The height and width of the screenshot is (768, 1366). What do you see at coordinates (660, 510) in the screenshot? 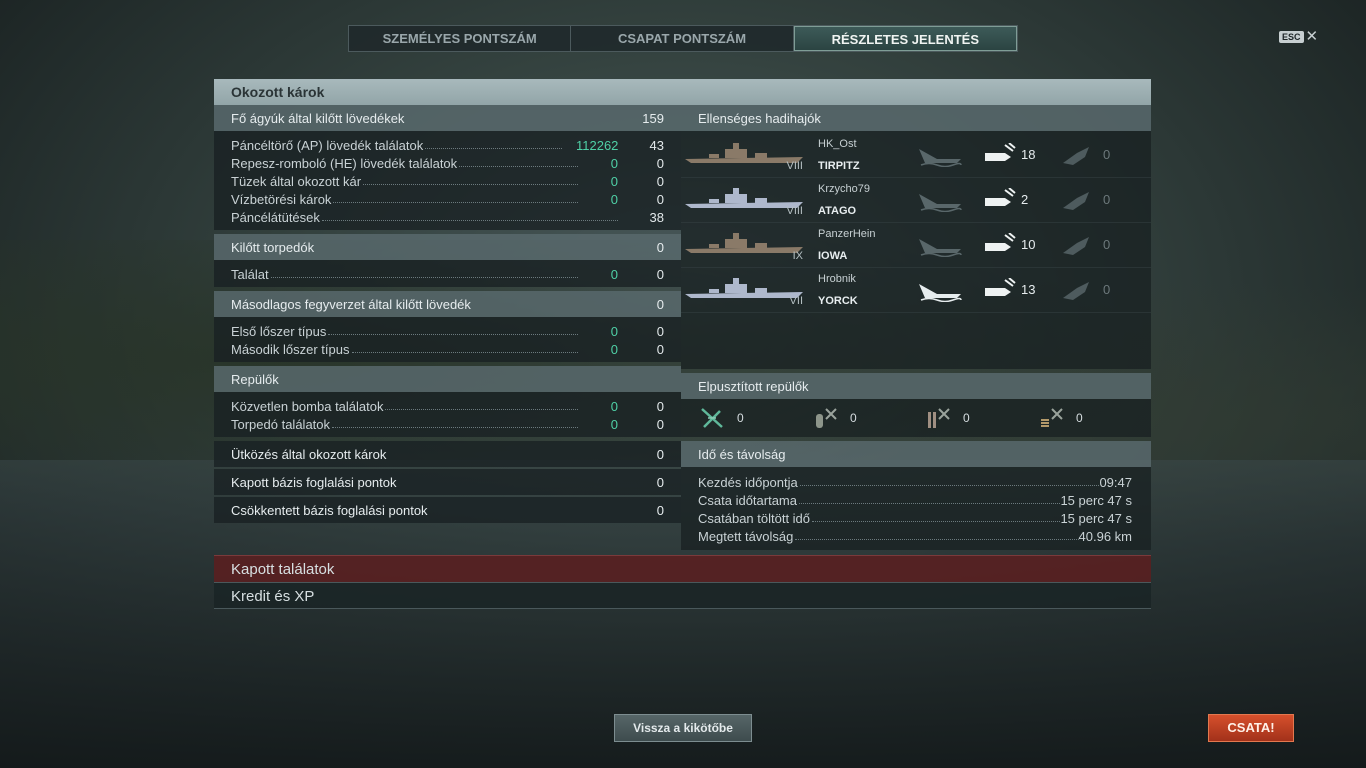
I see `defense-value: 0` at bounding box center [660, 510].